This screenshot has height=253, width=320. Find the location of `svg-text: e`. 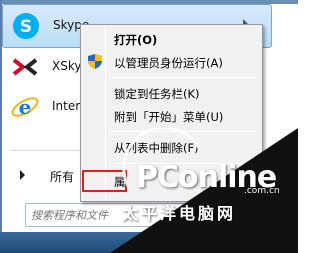

svg-text: e is located at coordinates (25, 107).